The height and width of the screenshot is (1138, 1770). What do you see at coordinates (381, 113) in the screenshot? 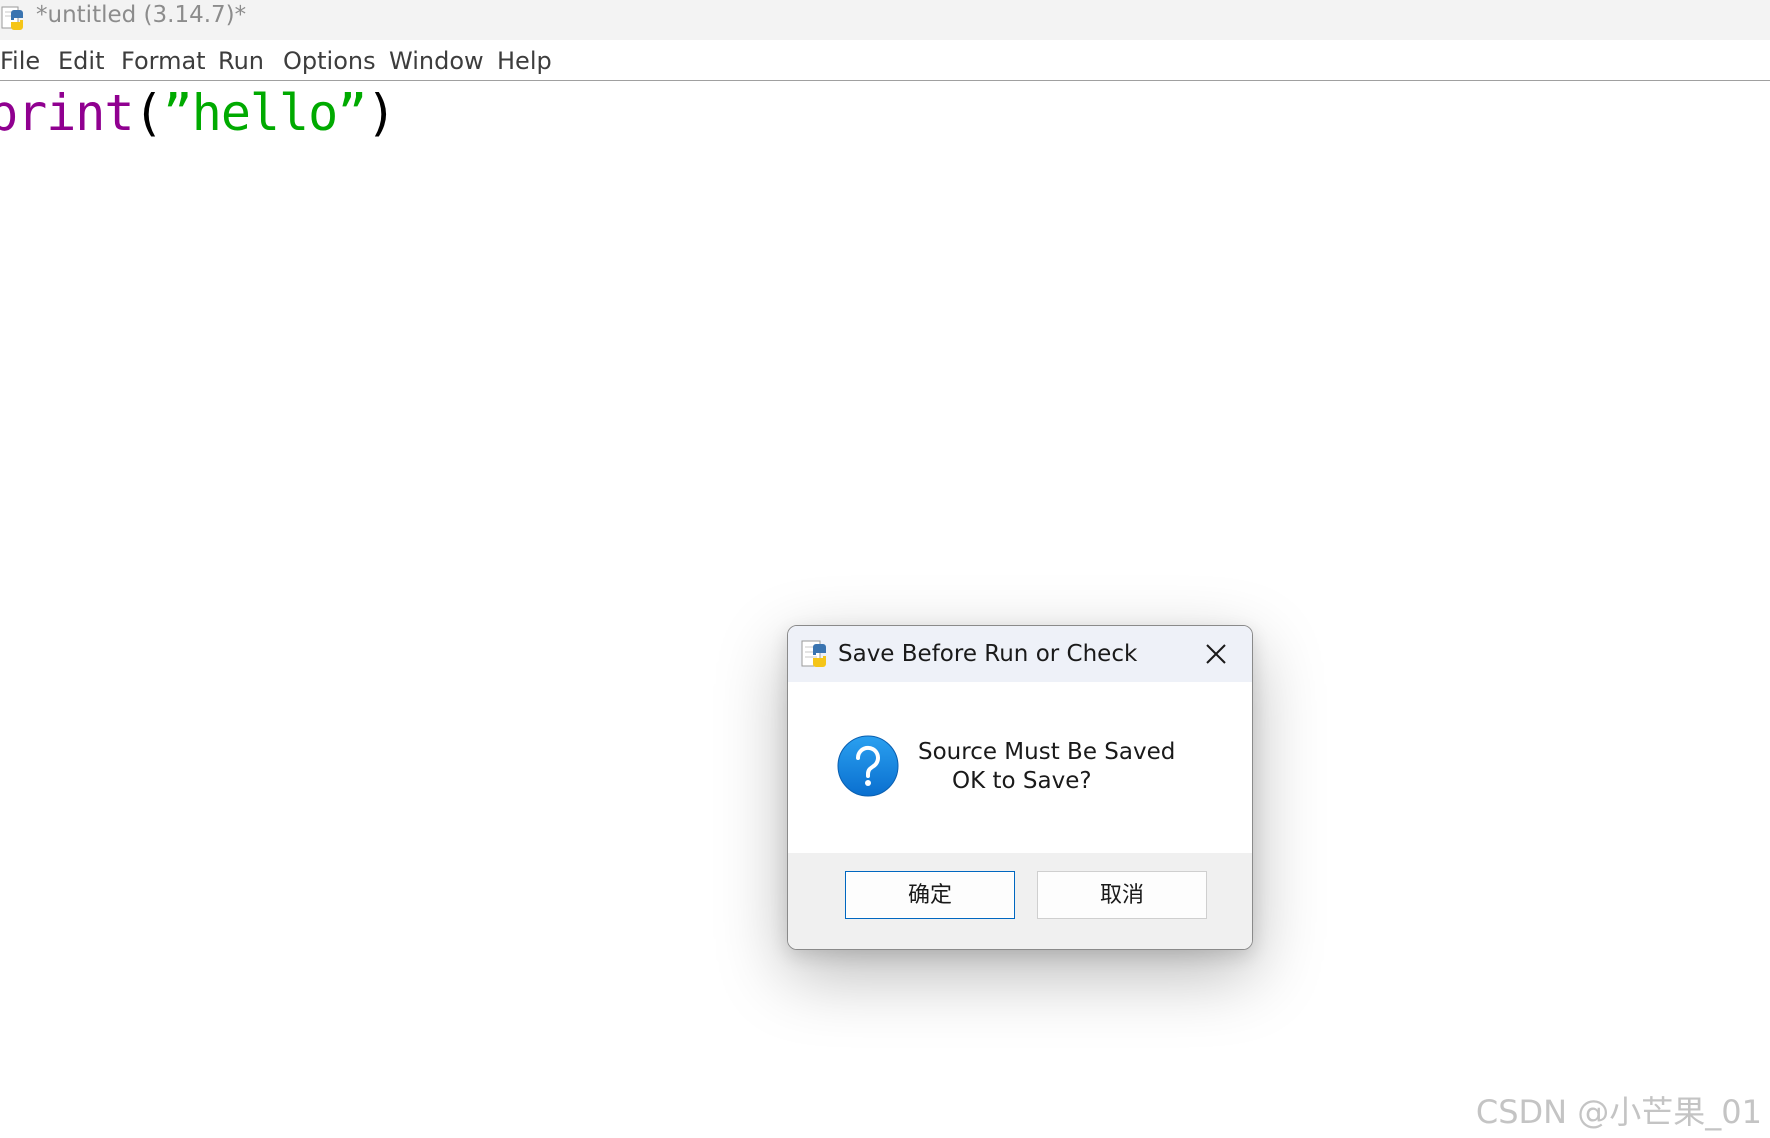
I see `code-token-close-paren: )` at bounding box center [381, 113].